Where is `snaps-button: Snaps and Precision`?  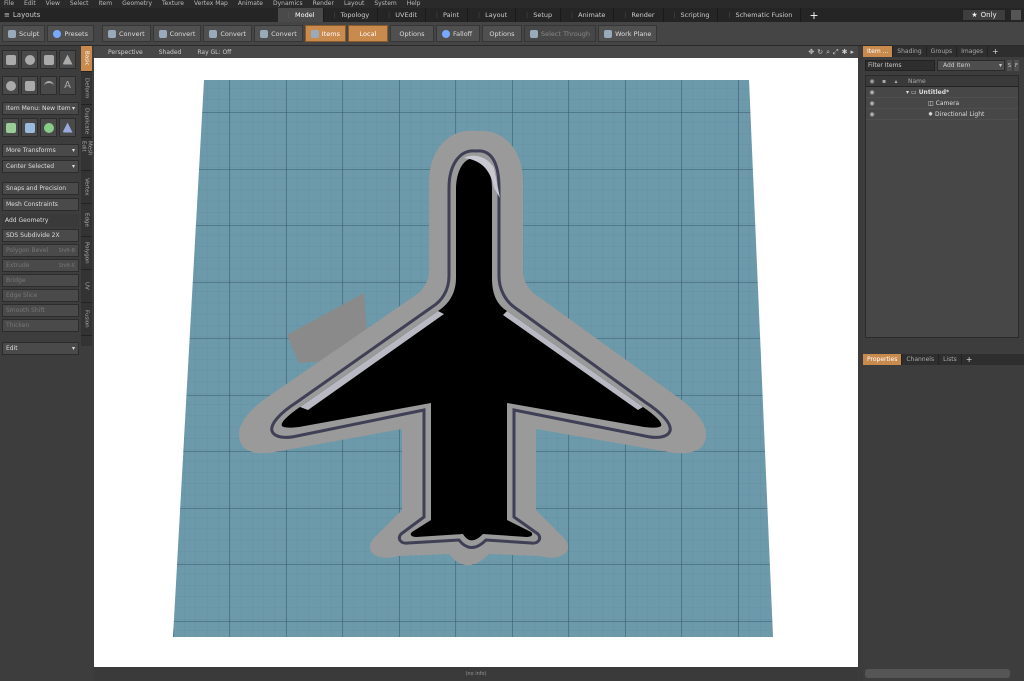
snaps-button: Snaps and Precision is located at coordinates (40, 188).